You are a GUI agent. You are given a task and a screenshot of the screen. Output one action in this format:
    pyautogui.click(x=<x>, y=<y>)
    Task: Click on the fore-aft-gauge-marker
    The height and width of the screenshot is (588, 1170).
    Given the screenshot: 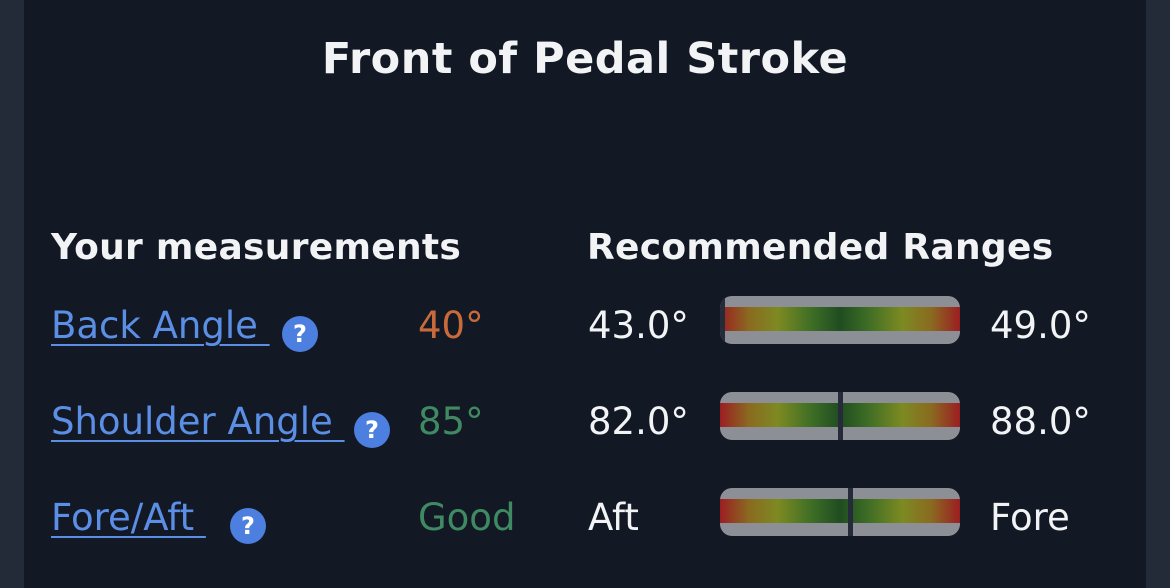 What is the action you would take?
    pyautogui.click(x=850, y=512)
    